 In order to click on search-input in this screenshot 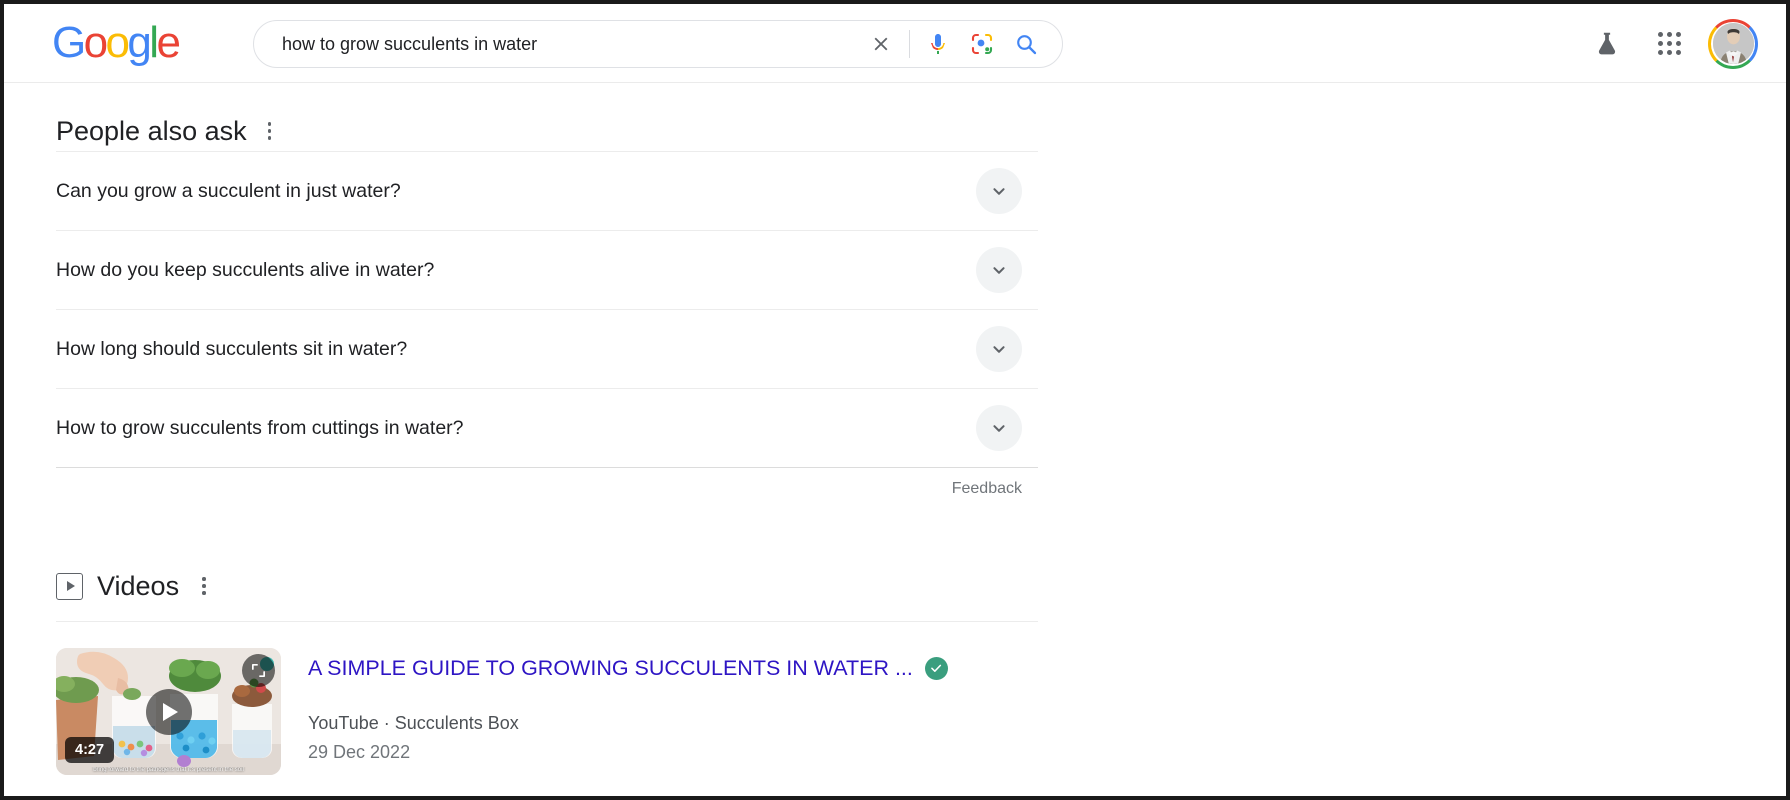, I will do `click(556, 44)`.